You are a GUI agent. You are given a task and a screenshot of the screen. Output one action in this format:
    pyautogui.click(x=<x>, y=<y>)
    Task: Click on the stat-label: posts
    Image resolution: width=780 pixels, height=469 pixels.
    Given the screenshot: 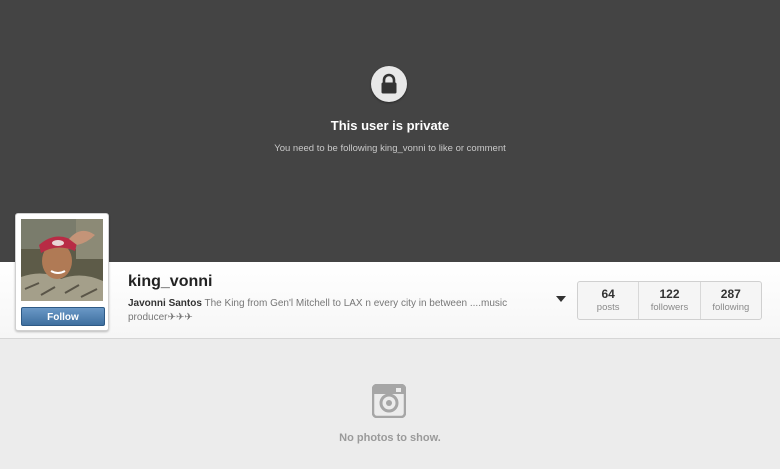 What is the action you would take?
    pyautogui.click(x=608, y=307)
    